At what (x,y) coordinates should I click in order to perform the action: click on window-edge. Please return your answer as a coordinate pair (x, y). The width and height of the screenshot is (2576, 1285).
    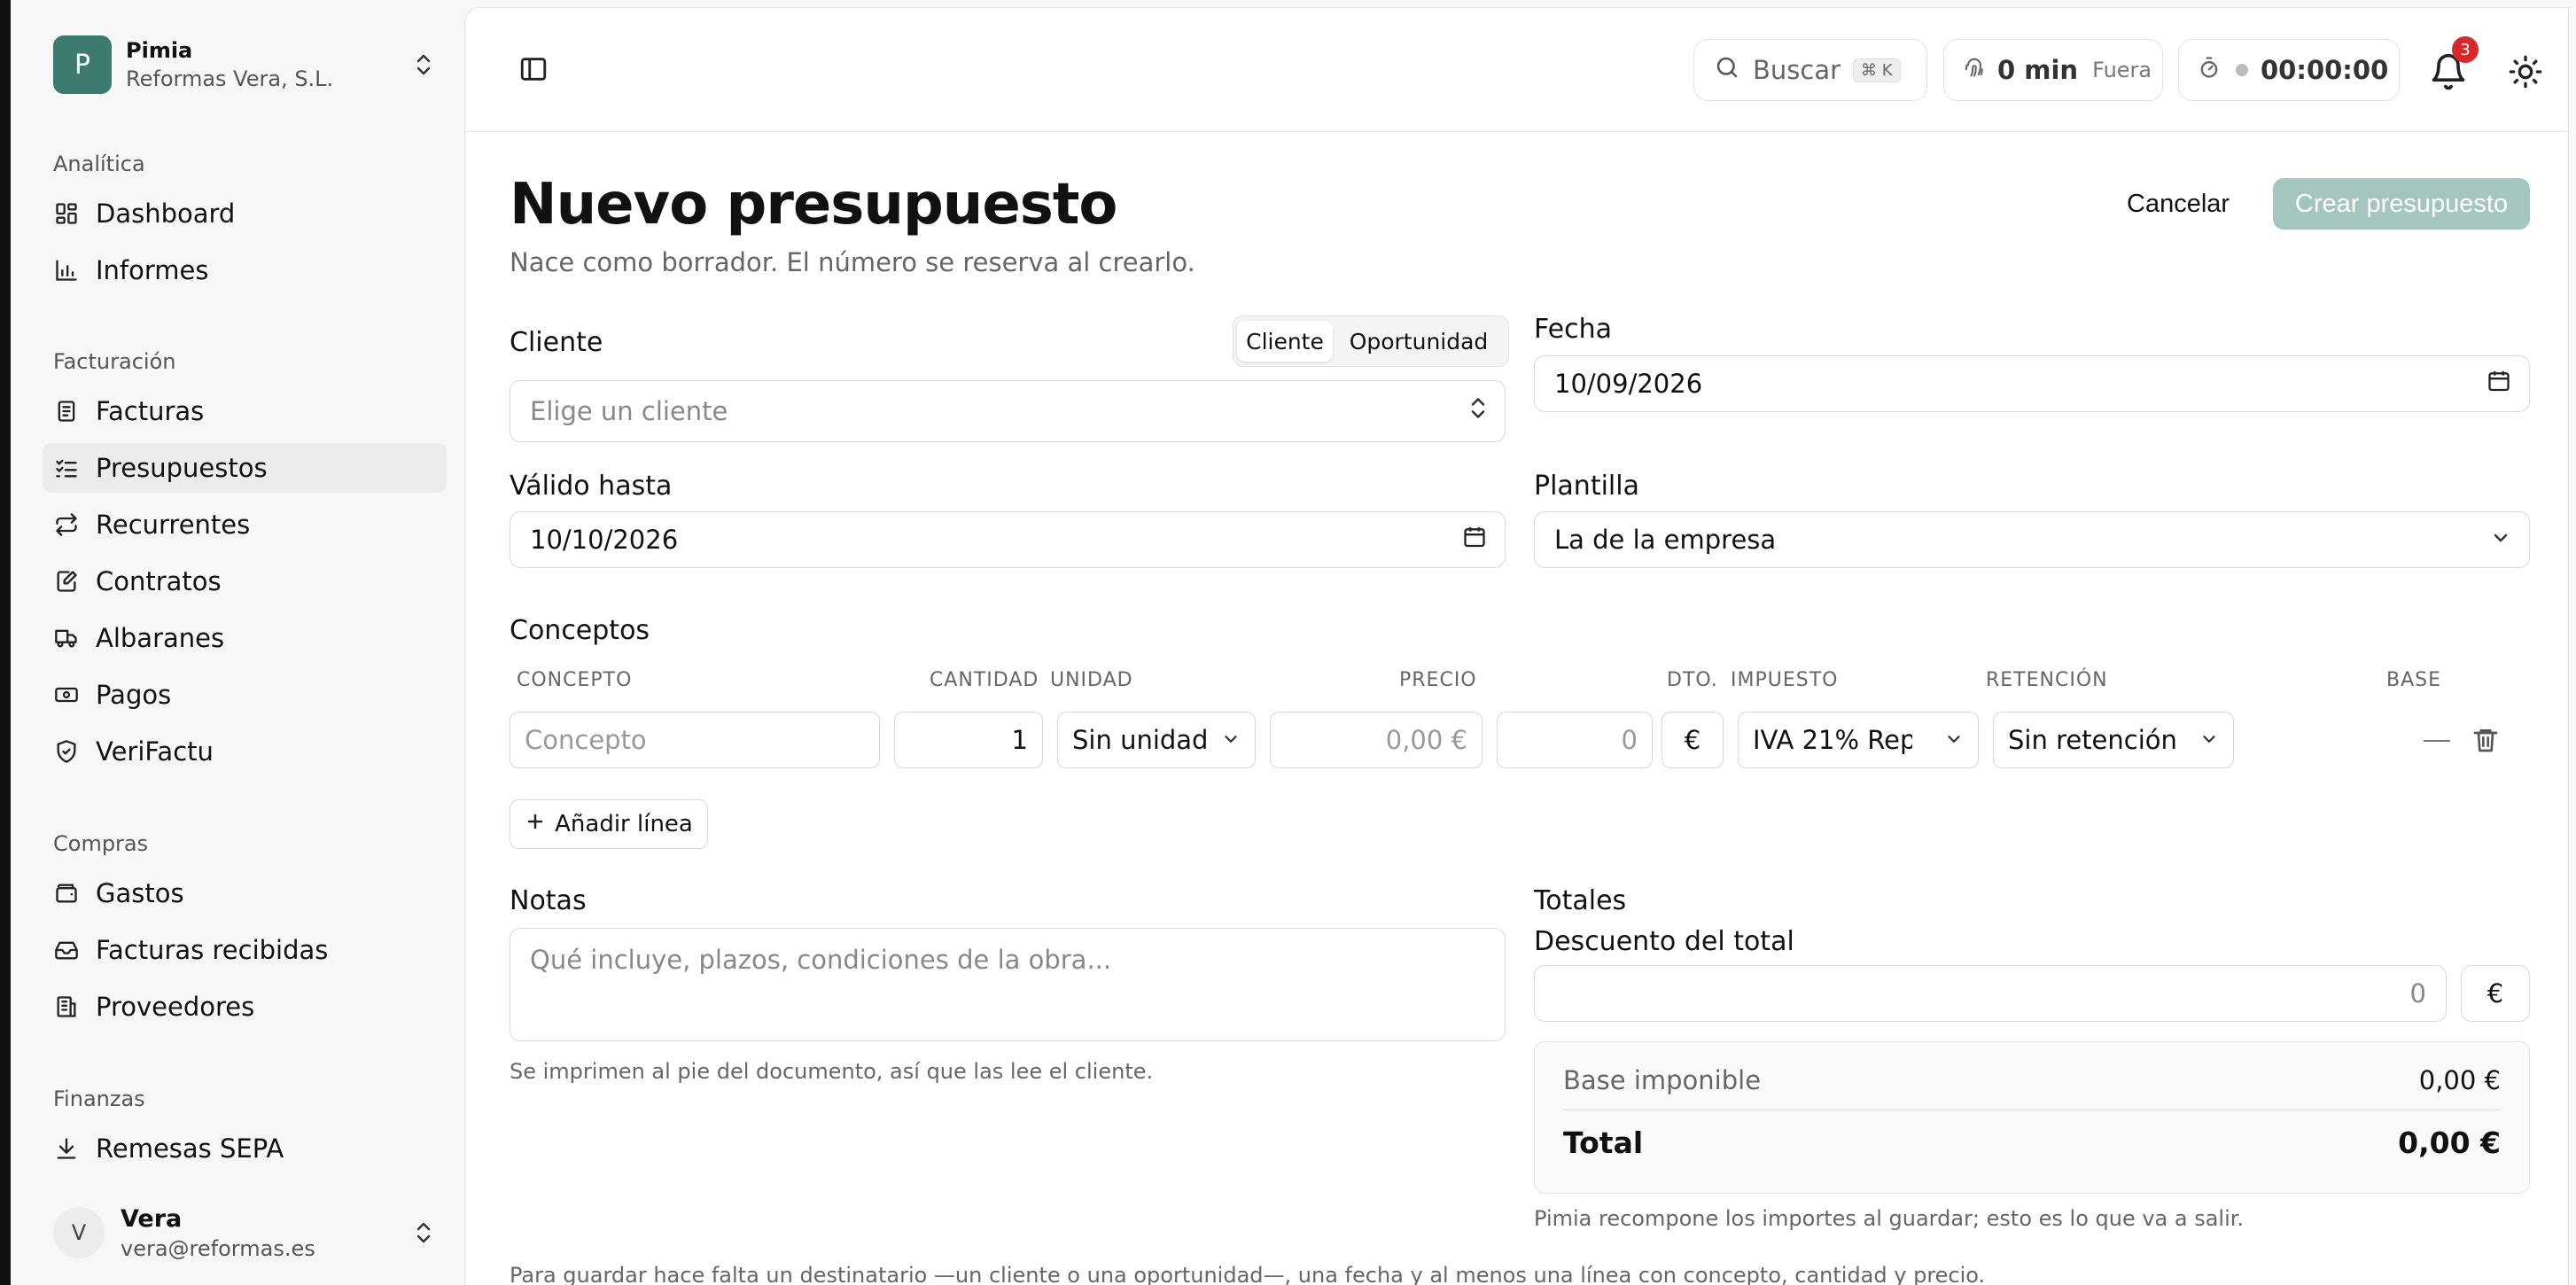
    Looking at the image, I should click on (6, 642).